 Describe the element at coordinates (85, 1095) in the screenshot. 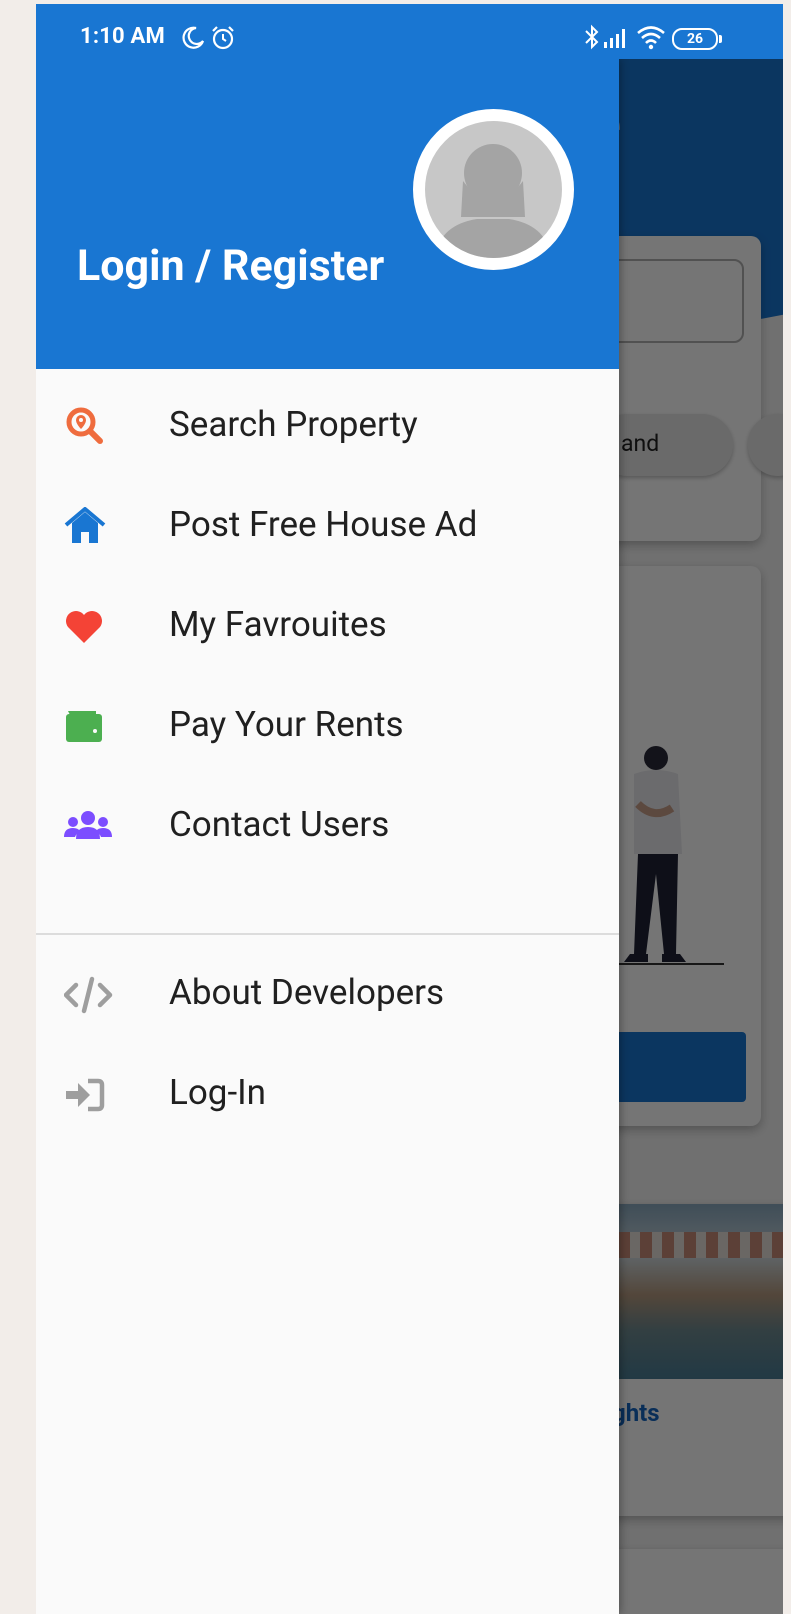

I see `sign-in-icon` at that location.